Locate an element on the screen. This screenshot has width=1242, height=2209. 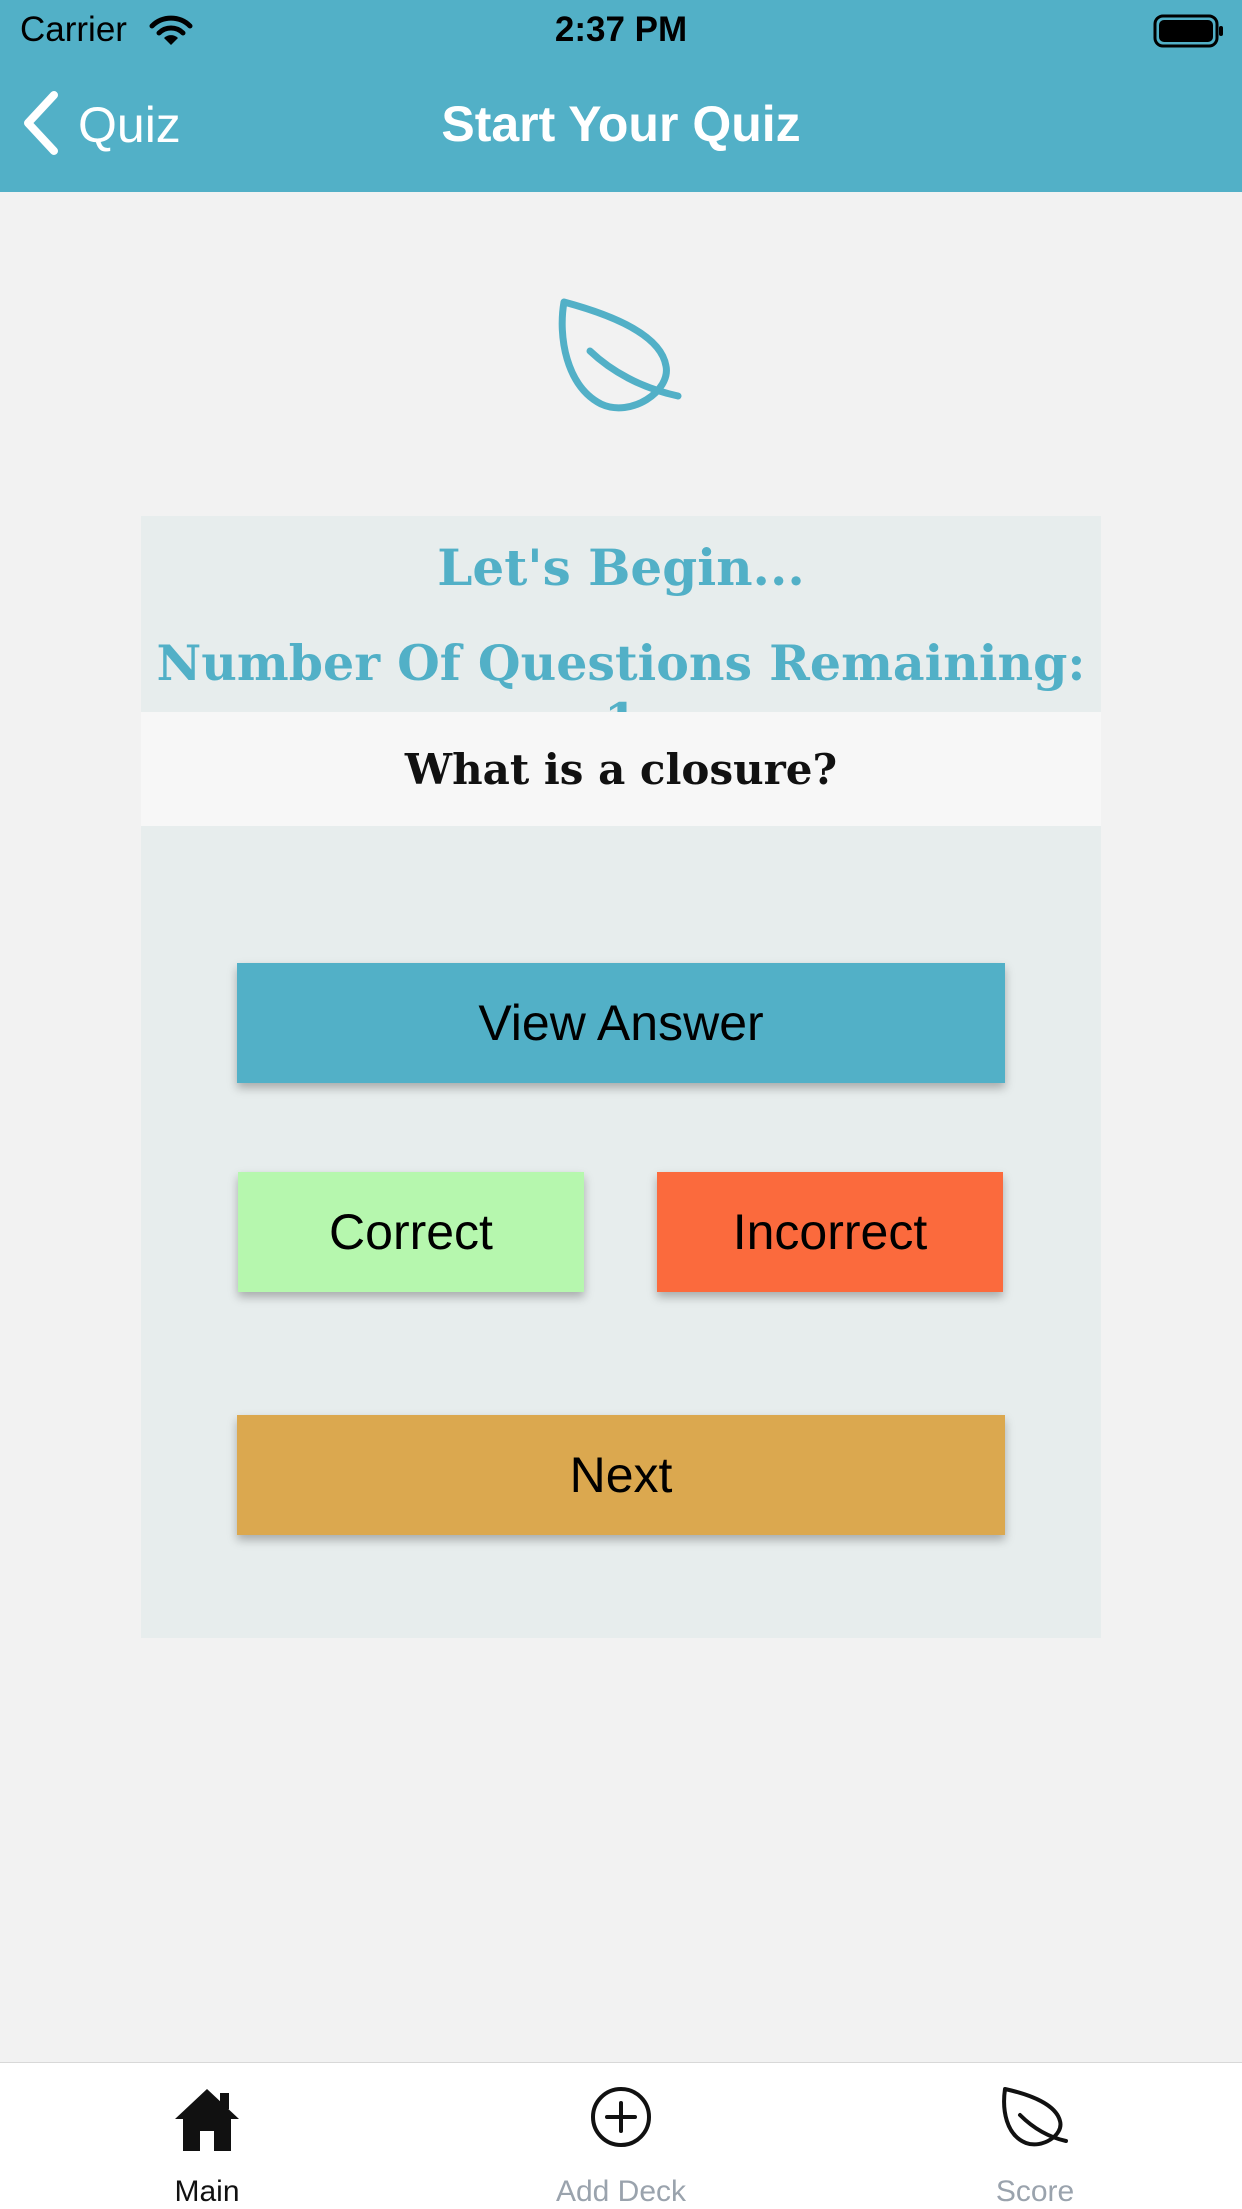
question-band: What is a closure? is located at coordinates (621, 769).